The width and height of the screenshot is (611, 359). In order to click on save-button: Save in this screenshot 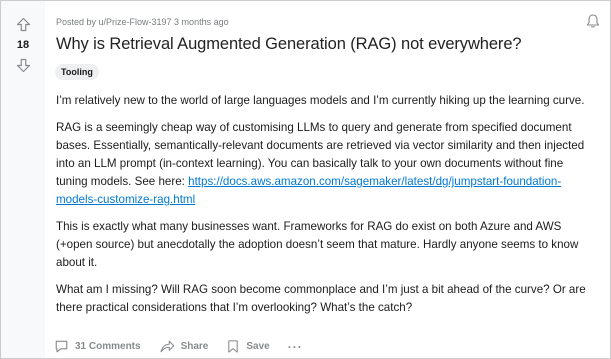, I will do `click(247, 346)`.